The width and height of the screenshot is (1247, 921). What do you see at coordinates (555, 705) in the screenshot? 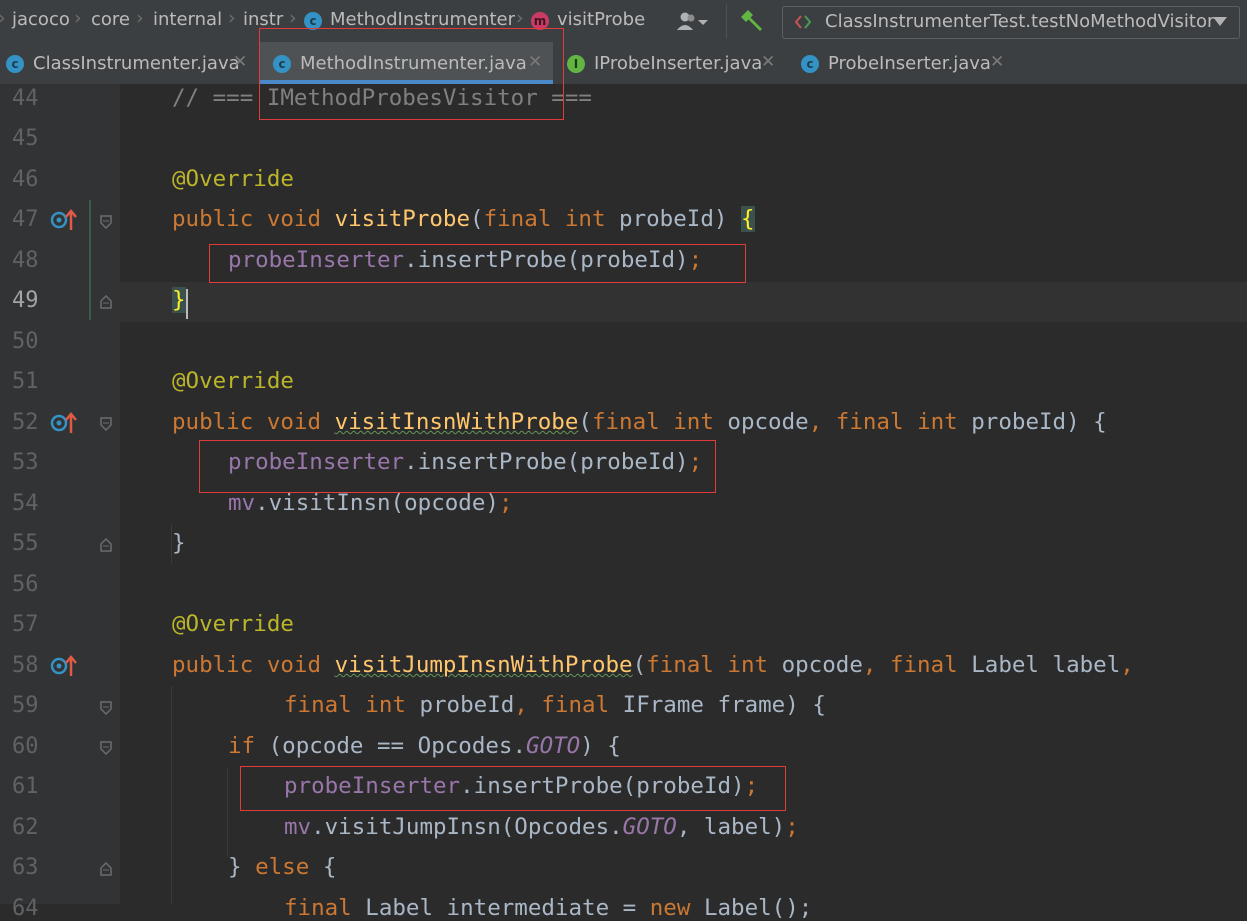
I see `code-line: final int probeId, final IFrame frame) {` at bounding box center [555, 705].